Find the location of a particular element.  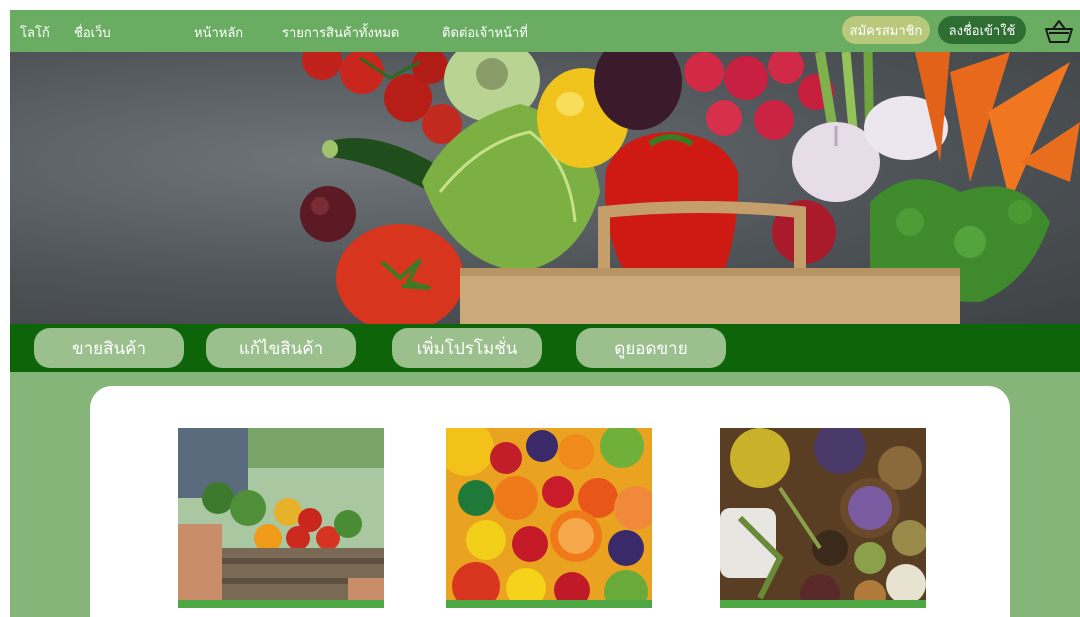

edit-product-button: แก้ไขสินค้า is located at coordinates (281, 348).